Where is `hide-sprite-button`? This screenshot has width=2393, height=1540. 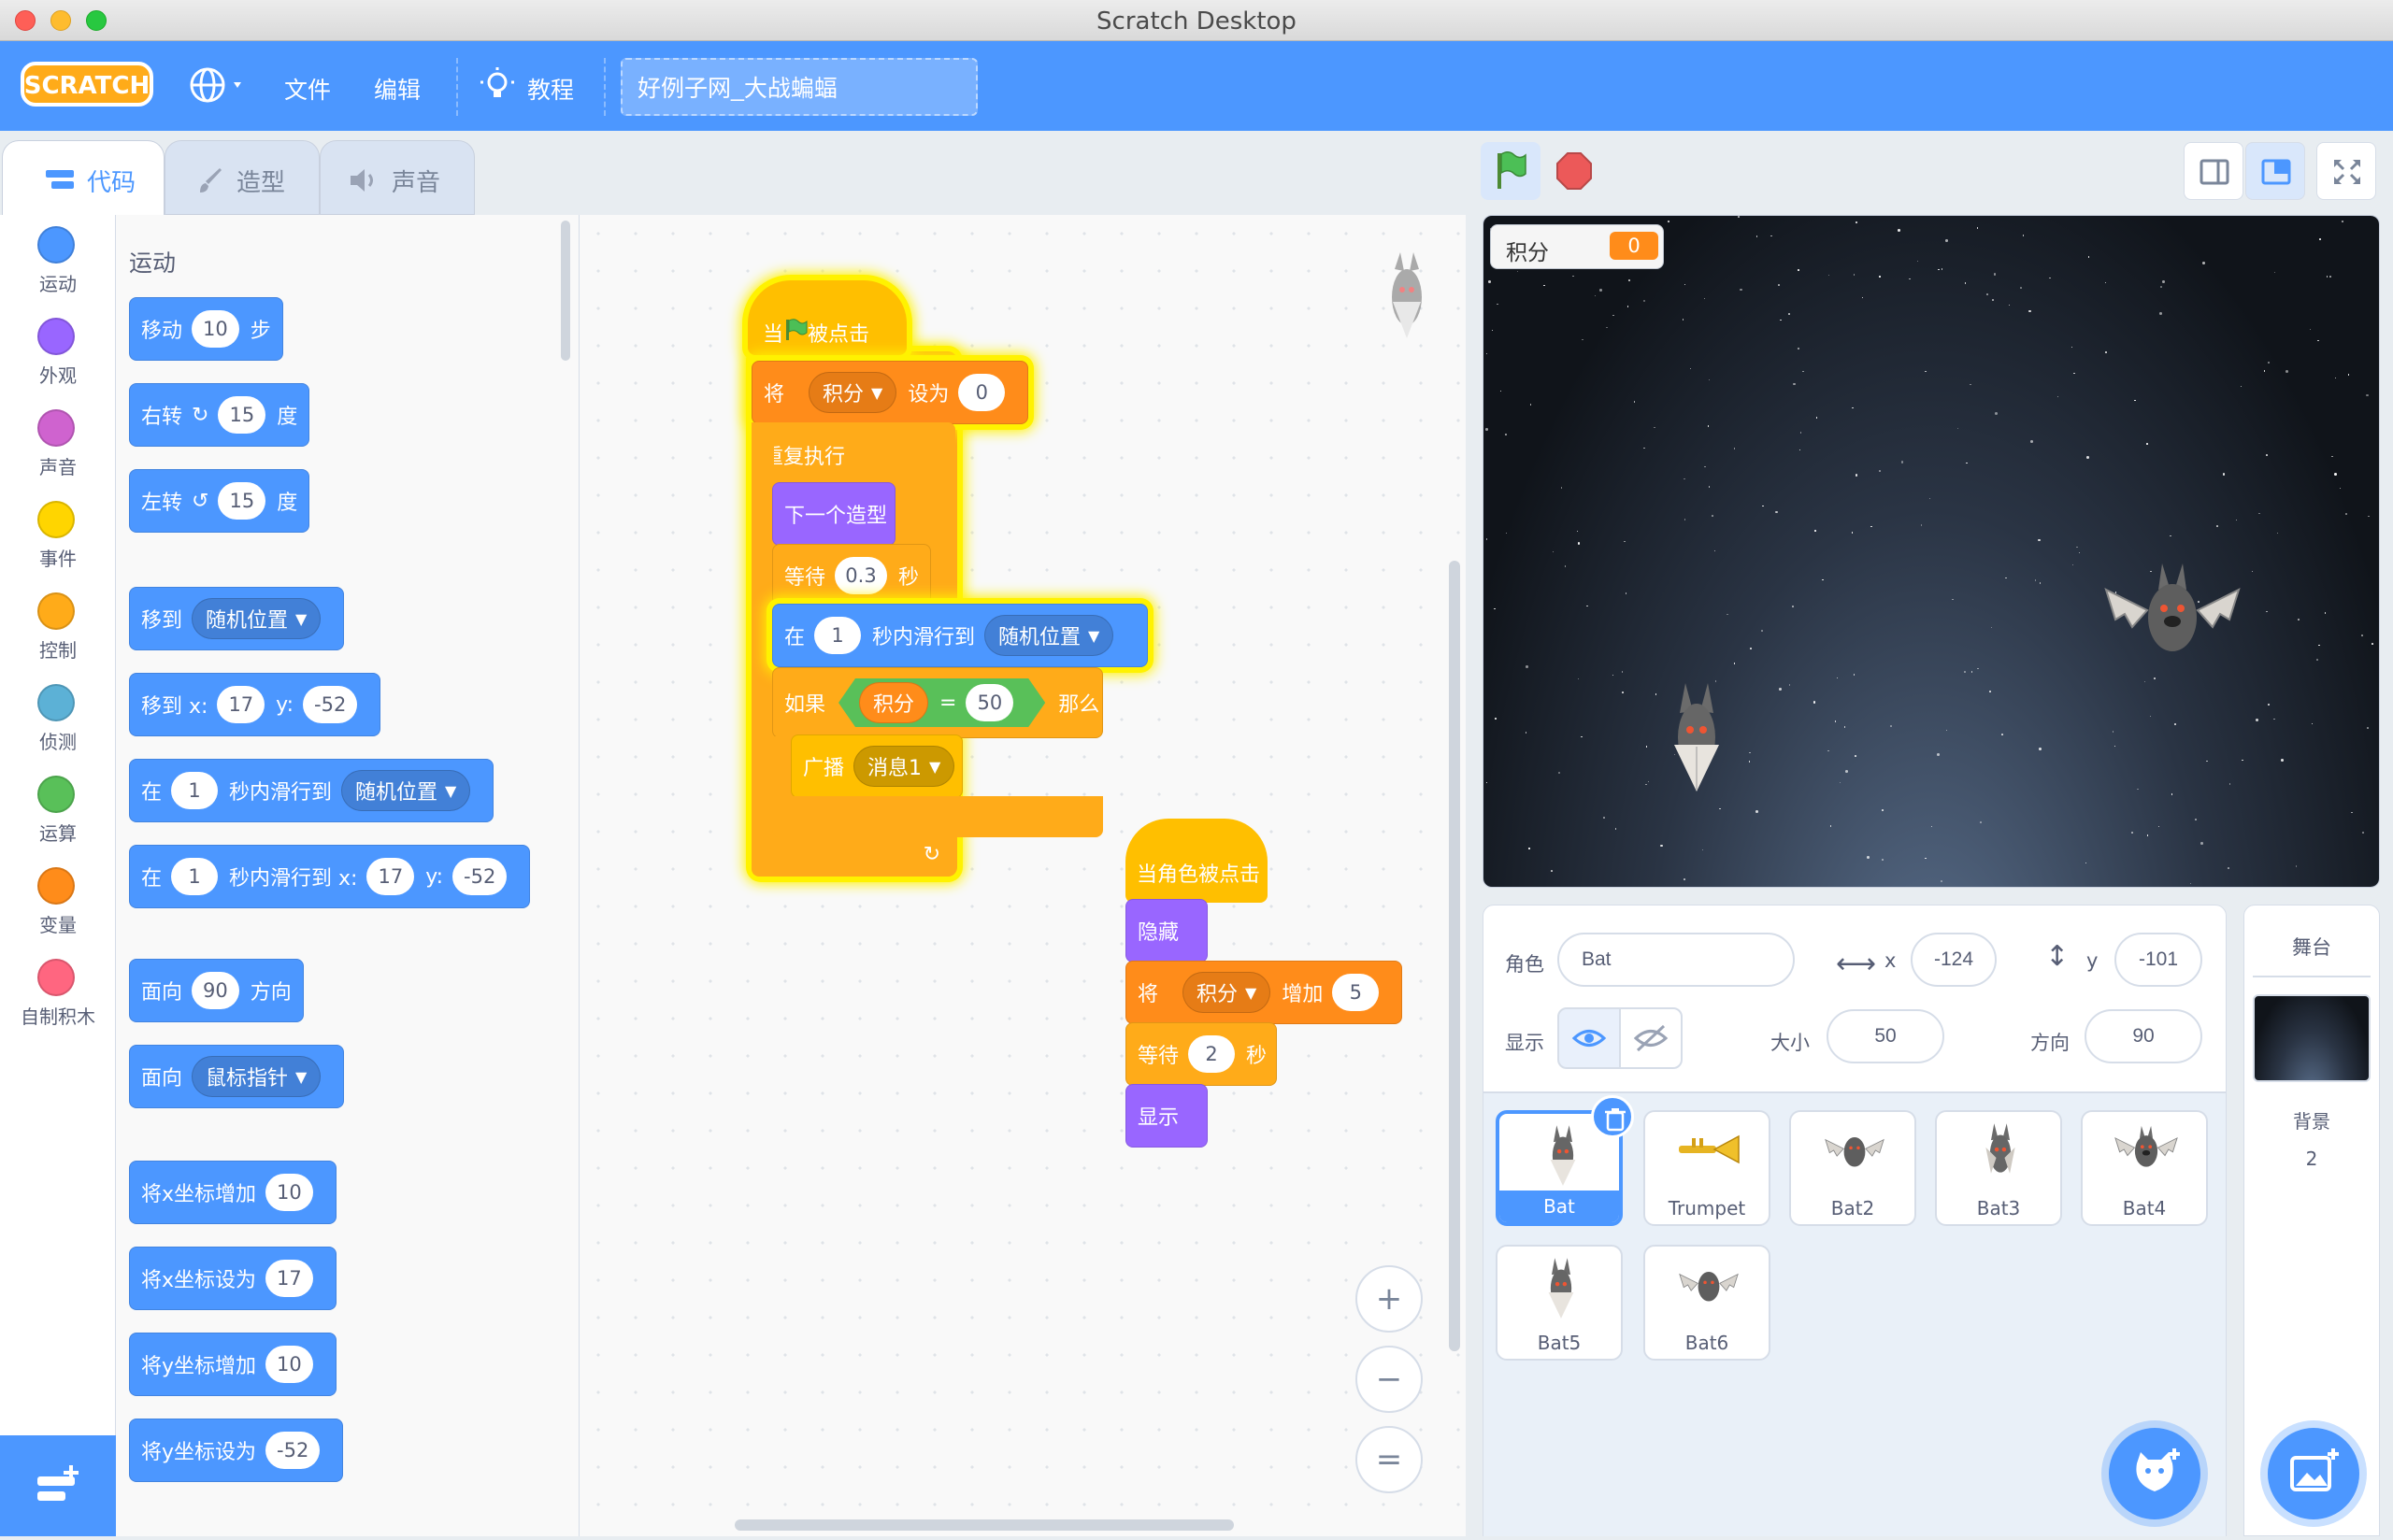
hide-sprite-button is located at coordinates (1651, 1038).